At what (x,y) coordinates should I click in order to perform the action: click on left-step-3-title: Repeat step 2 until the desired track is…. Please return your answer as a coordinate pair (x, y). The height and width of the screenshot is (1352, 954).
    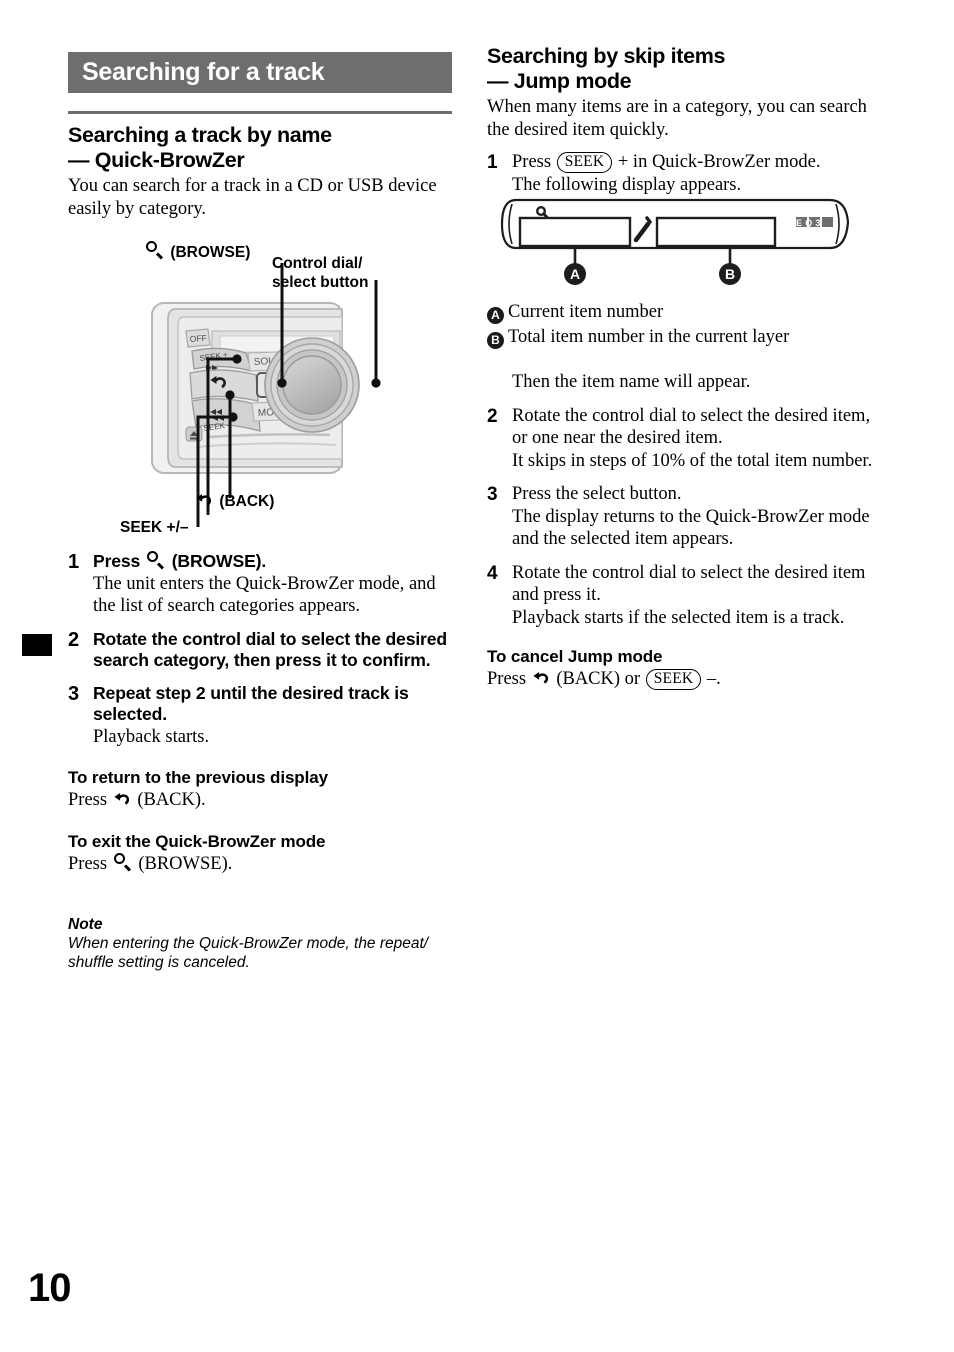
    Looking at the image, I should click on (251, 703).